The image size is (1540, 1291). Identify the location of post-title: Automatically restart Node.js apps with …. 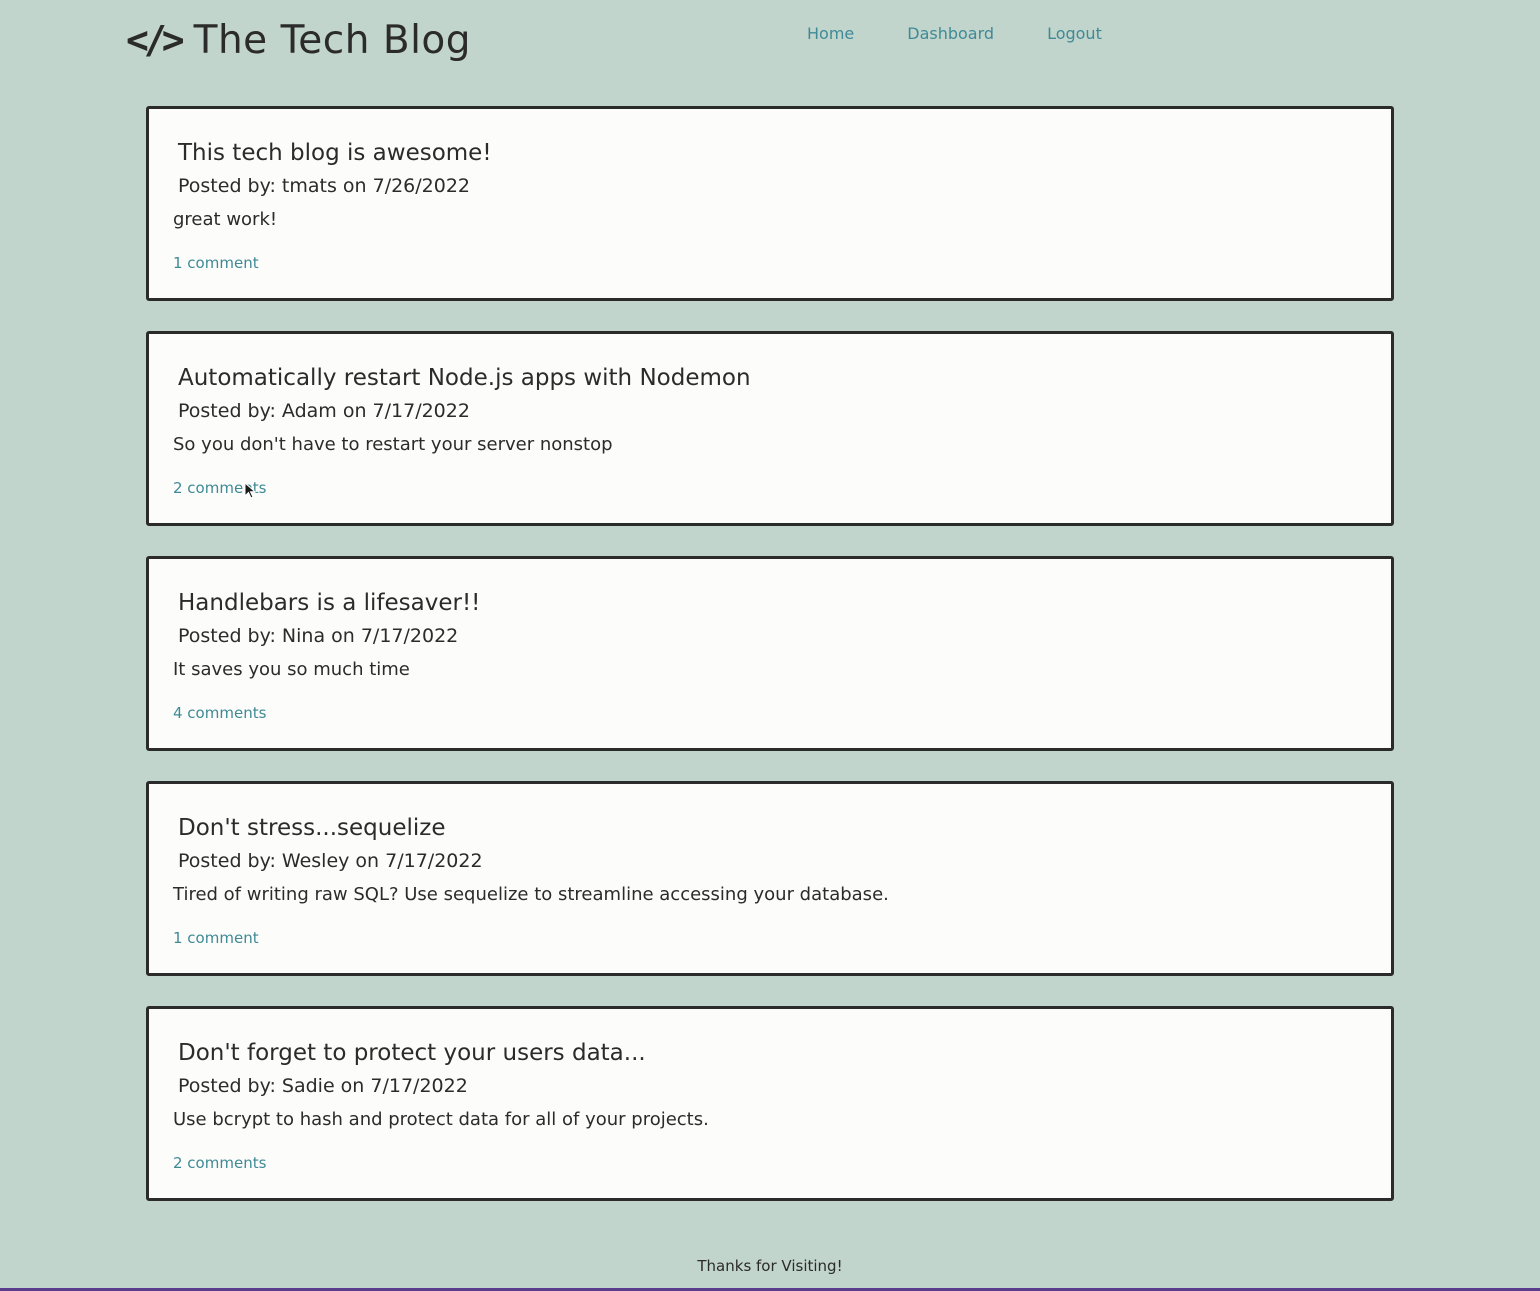
(464, 378).